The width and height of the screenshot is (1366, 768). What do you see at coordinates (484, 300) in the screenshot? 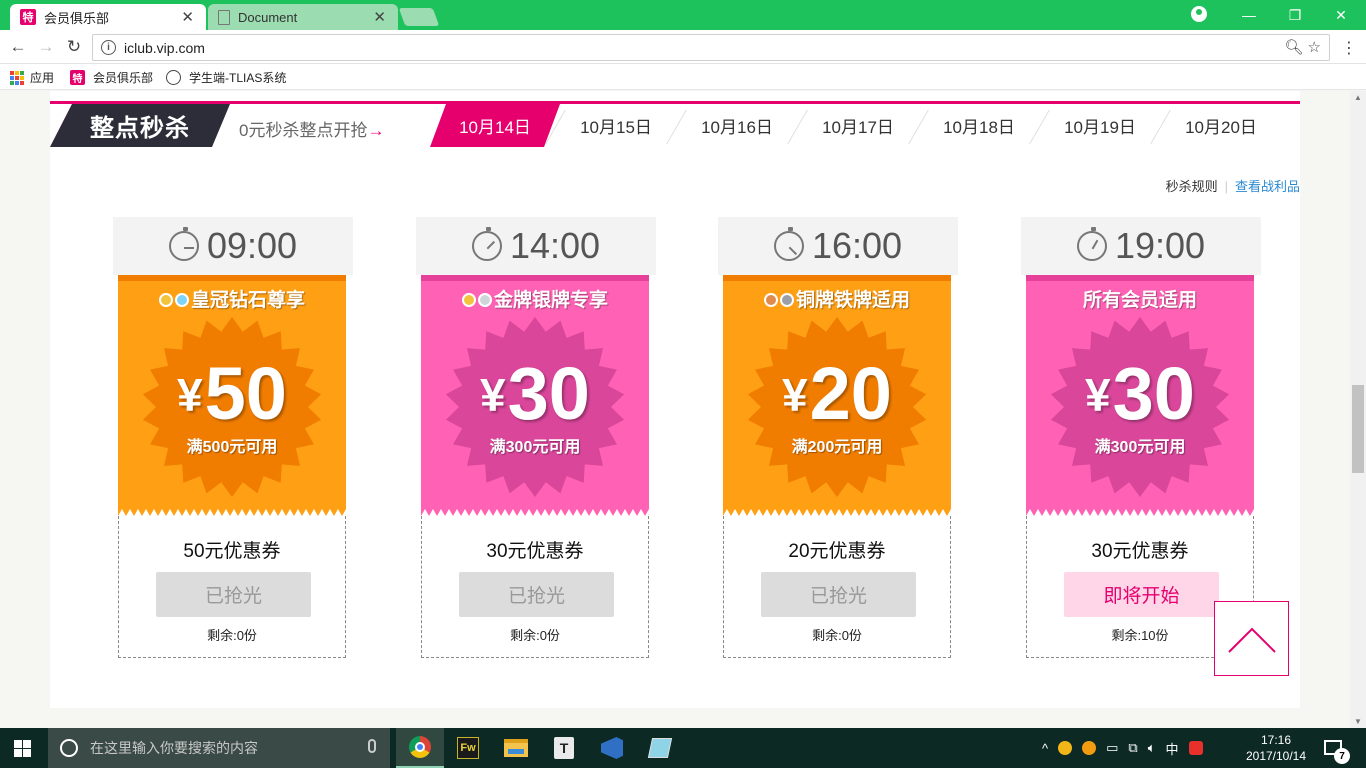
I see `silver-medal-icon` at bounding box center [484, 300].